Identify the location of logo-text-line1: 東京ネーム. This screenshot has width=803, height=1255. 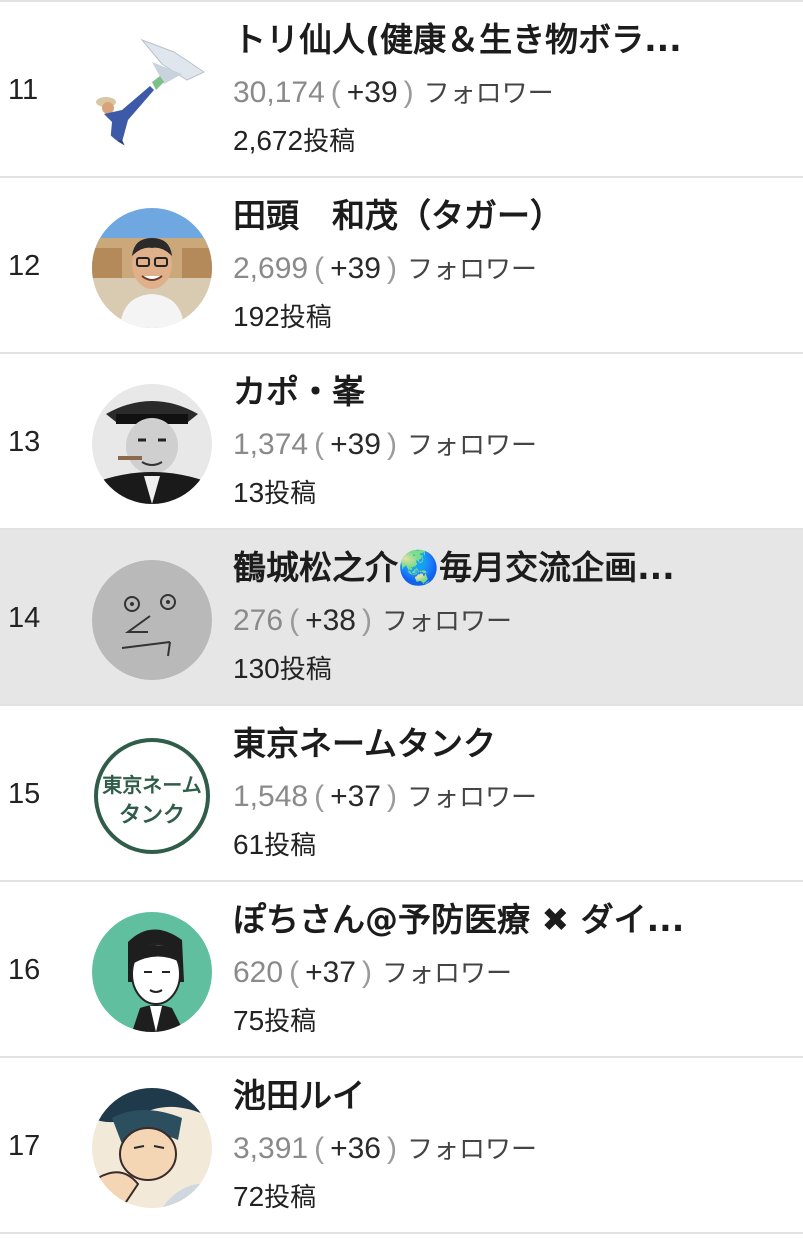
(151, 785).